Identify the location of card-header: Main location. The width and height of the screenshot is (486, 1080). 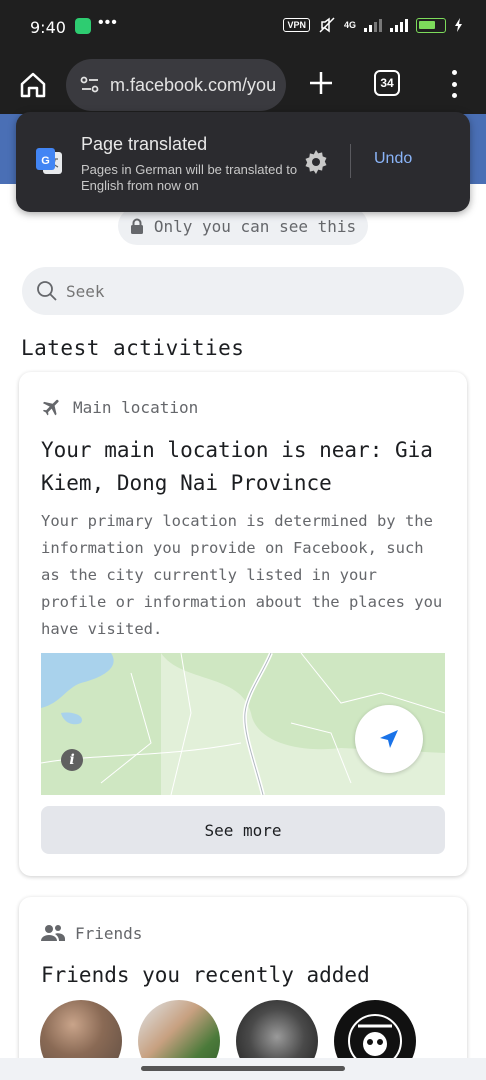
(119, 407).